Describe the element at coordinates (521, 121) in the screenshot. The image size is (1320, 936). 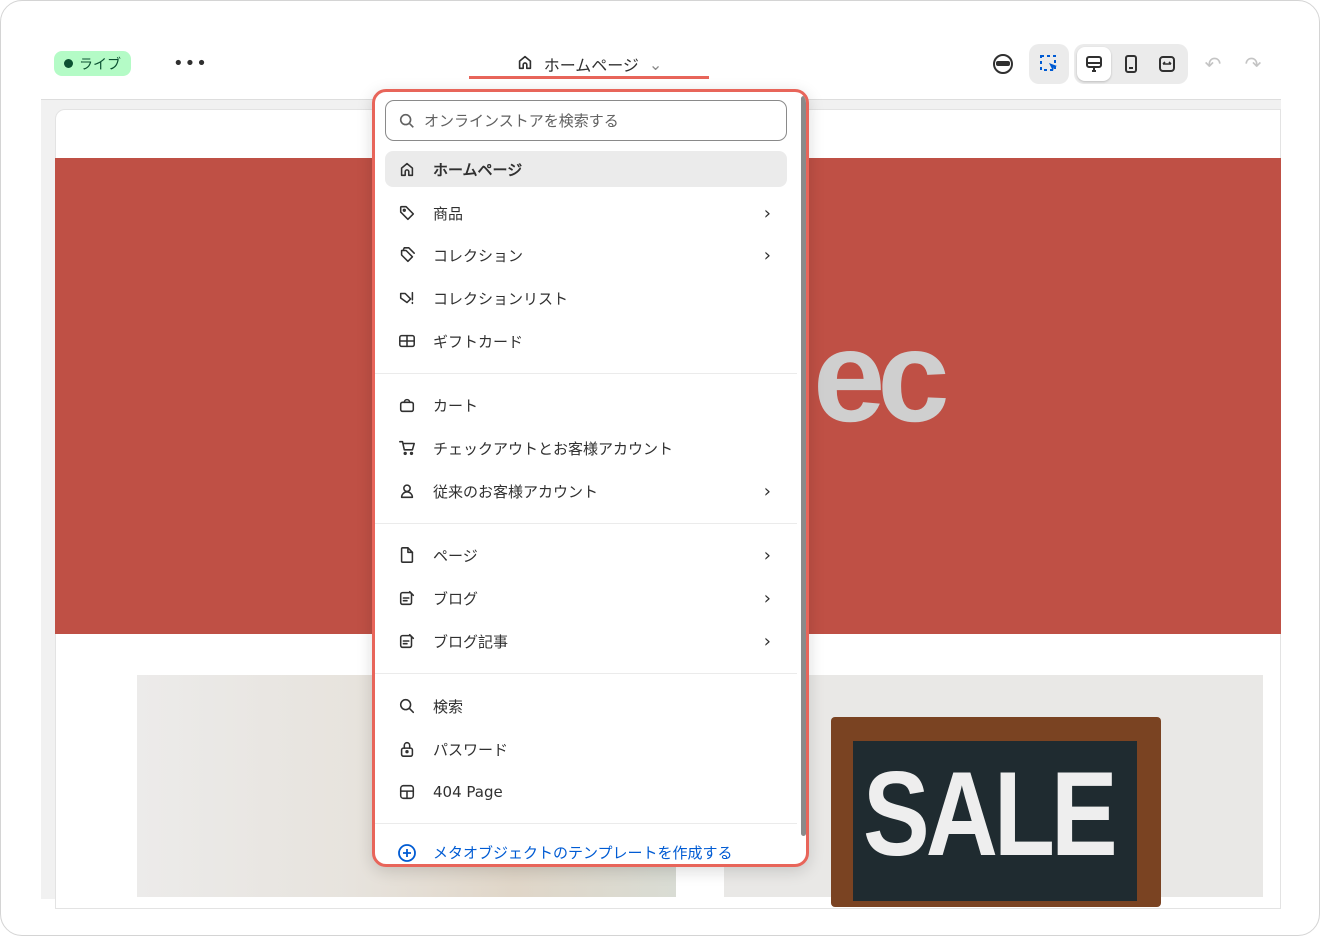
I see `search-placeholder: オンラインストアを検索する` at that location.